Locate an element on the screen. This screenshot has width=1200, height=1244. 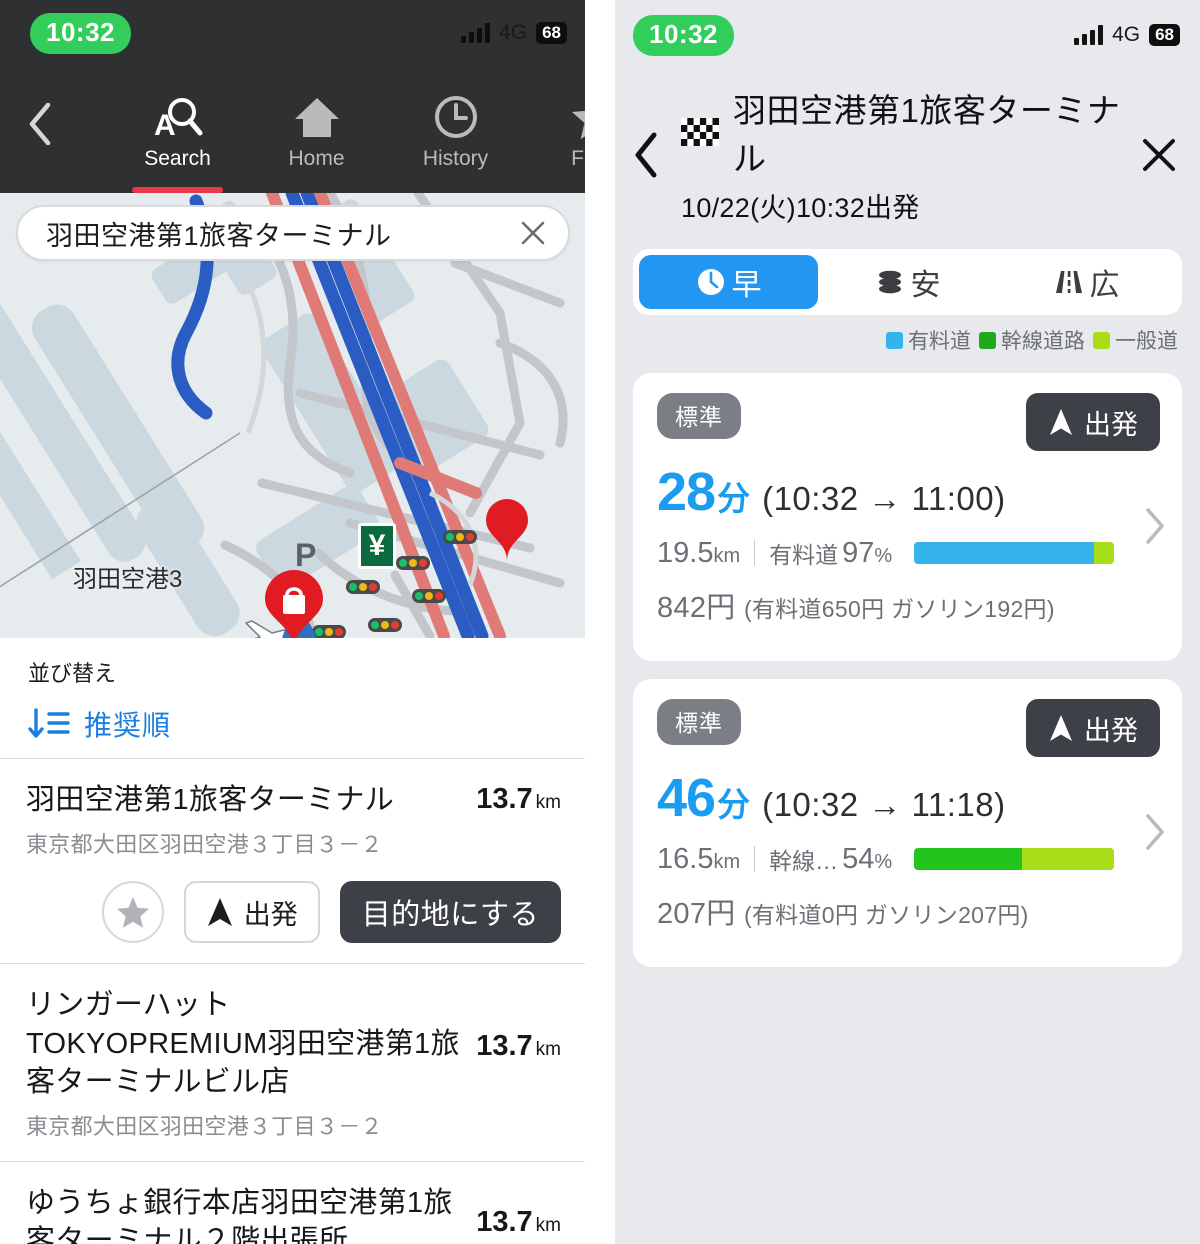
back-chevron-icon is located at coordinates (40, 124).